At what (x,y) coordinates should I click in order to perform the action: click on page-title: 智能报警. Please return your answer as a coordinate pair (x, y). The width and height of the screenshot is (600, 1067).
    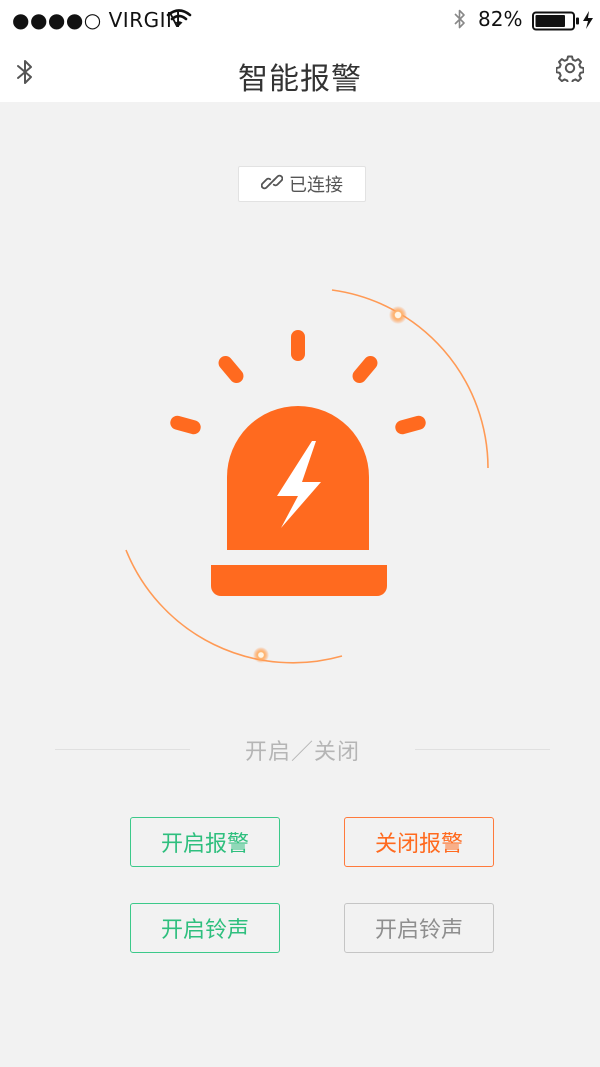
    Looking at the image, I should click on (300, 79).